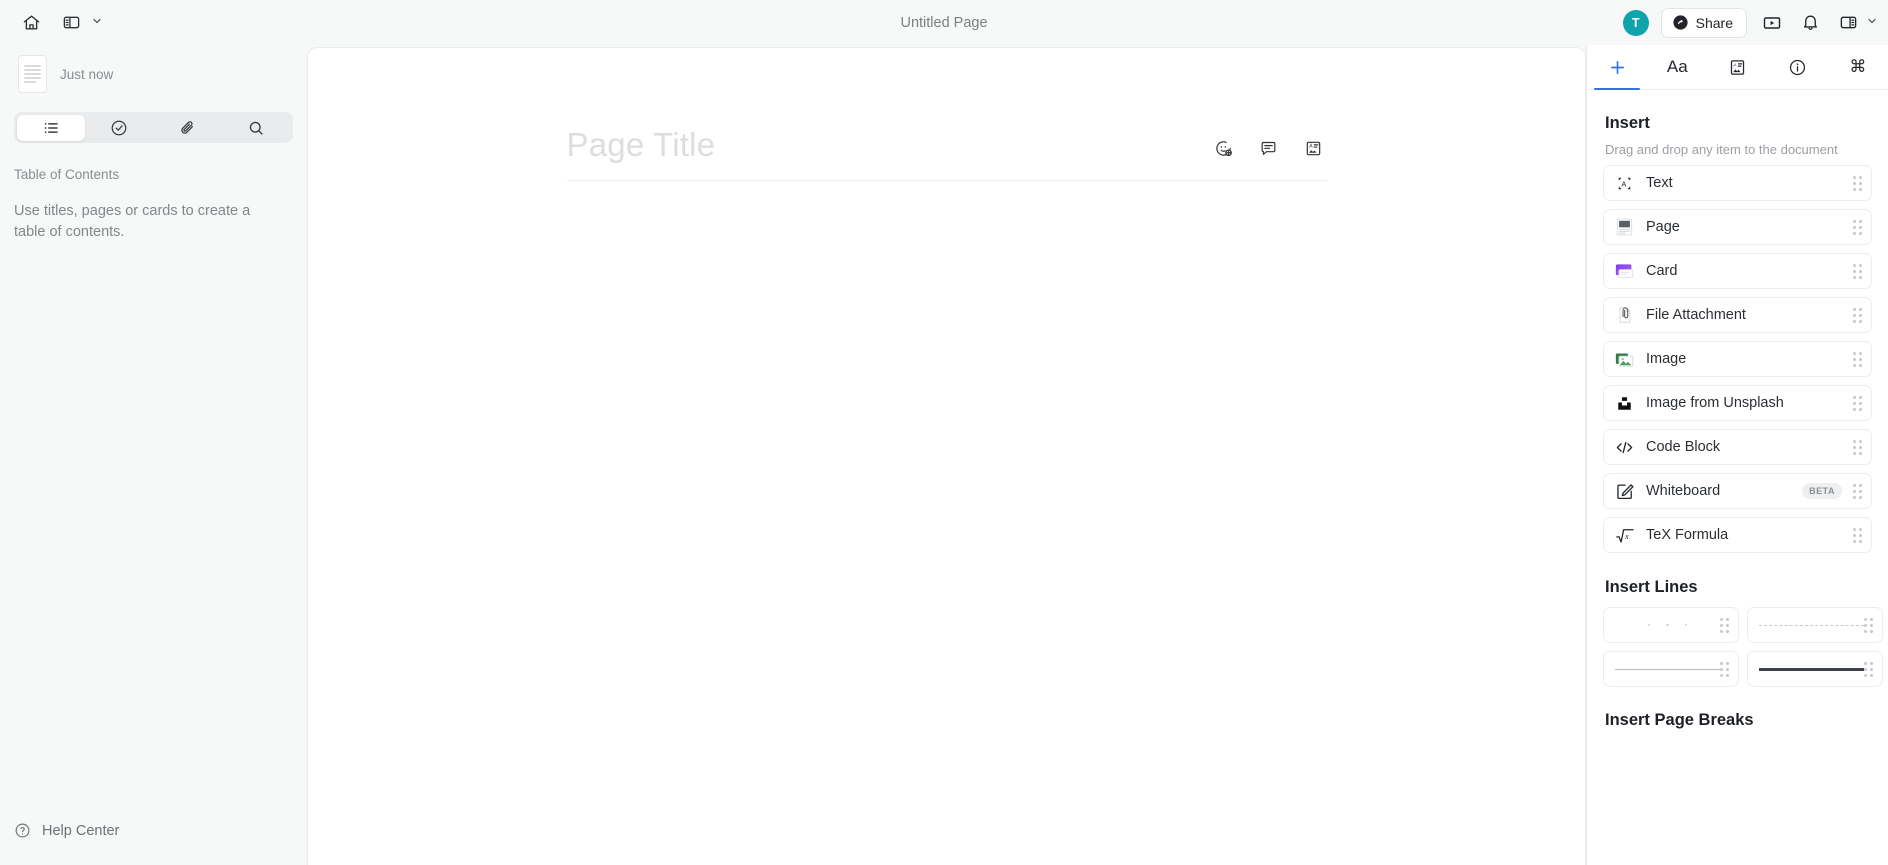 This screenshot has width=1888, height=865. What do you see at coordinates (1662, 271) in the screenshot?
I see `insert-item-label: Card` at bounding box center [1662, 271].